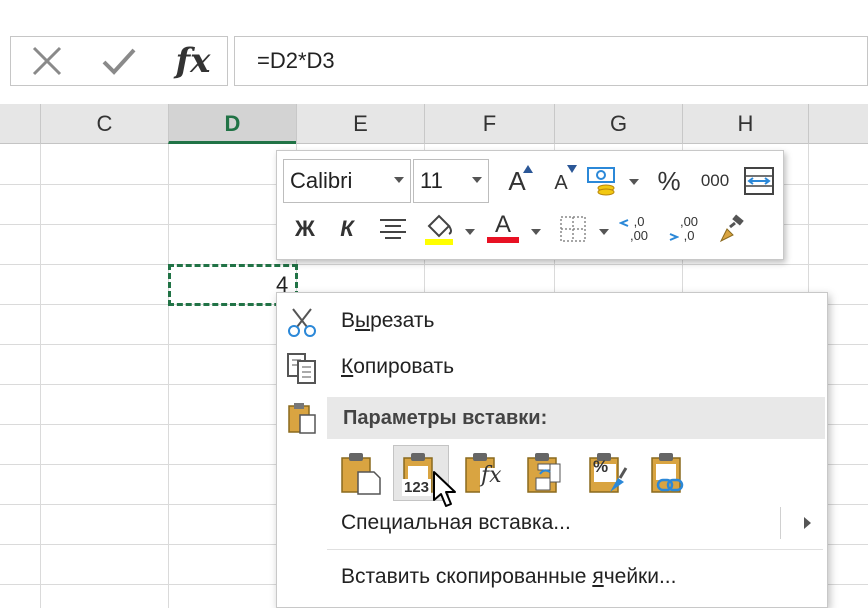  Describe the element at coordinates (624, 223) in the screenshot. I see `arrow-left-icon` at that location.